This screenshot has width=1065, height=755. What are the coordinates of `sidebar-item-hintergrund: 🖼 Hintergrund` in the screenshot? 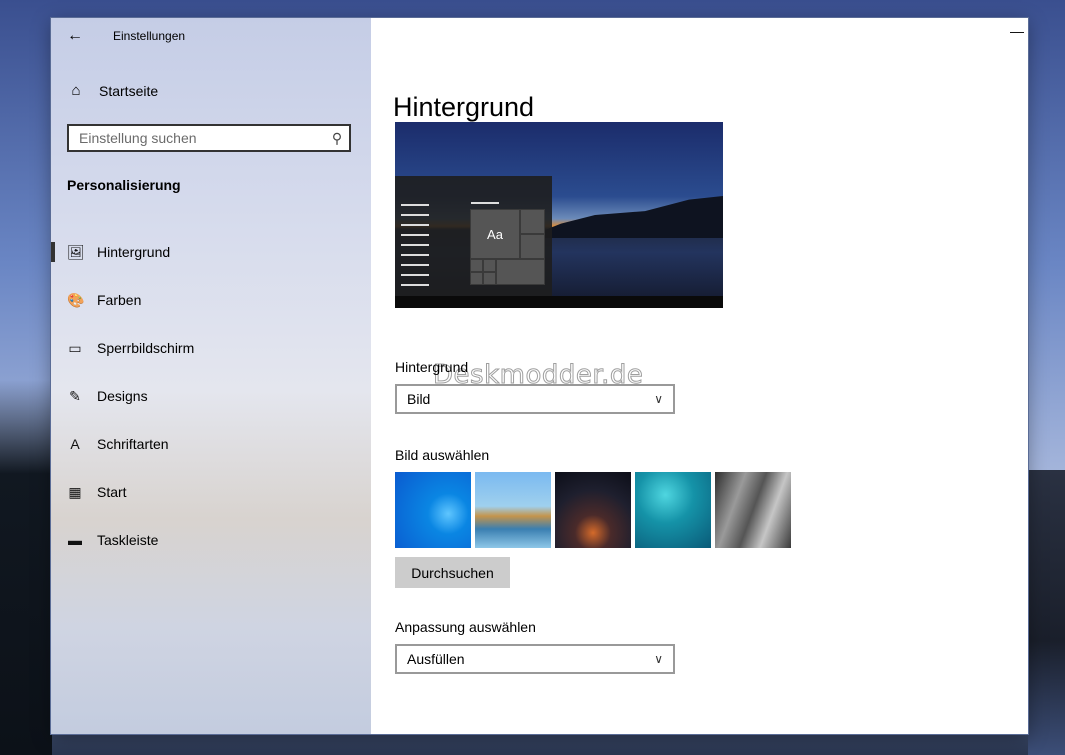 It's located at (211, 252).